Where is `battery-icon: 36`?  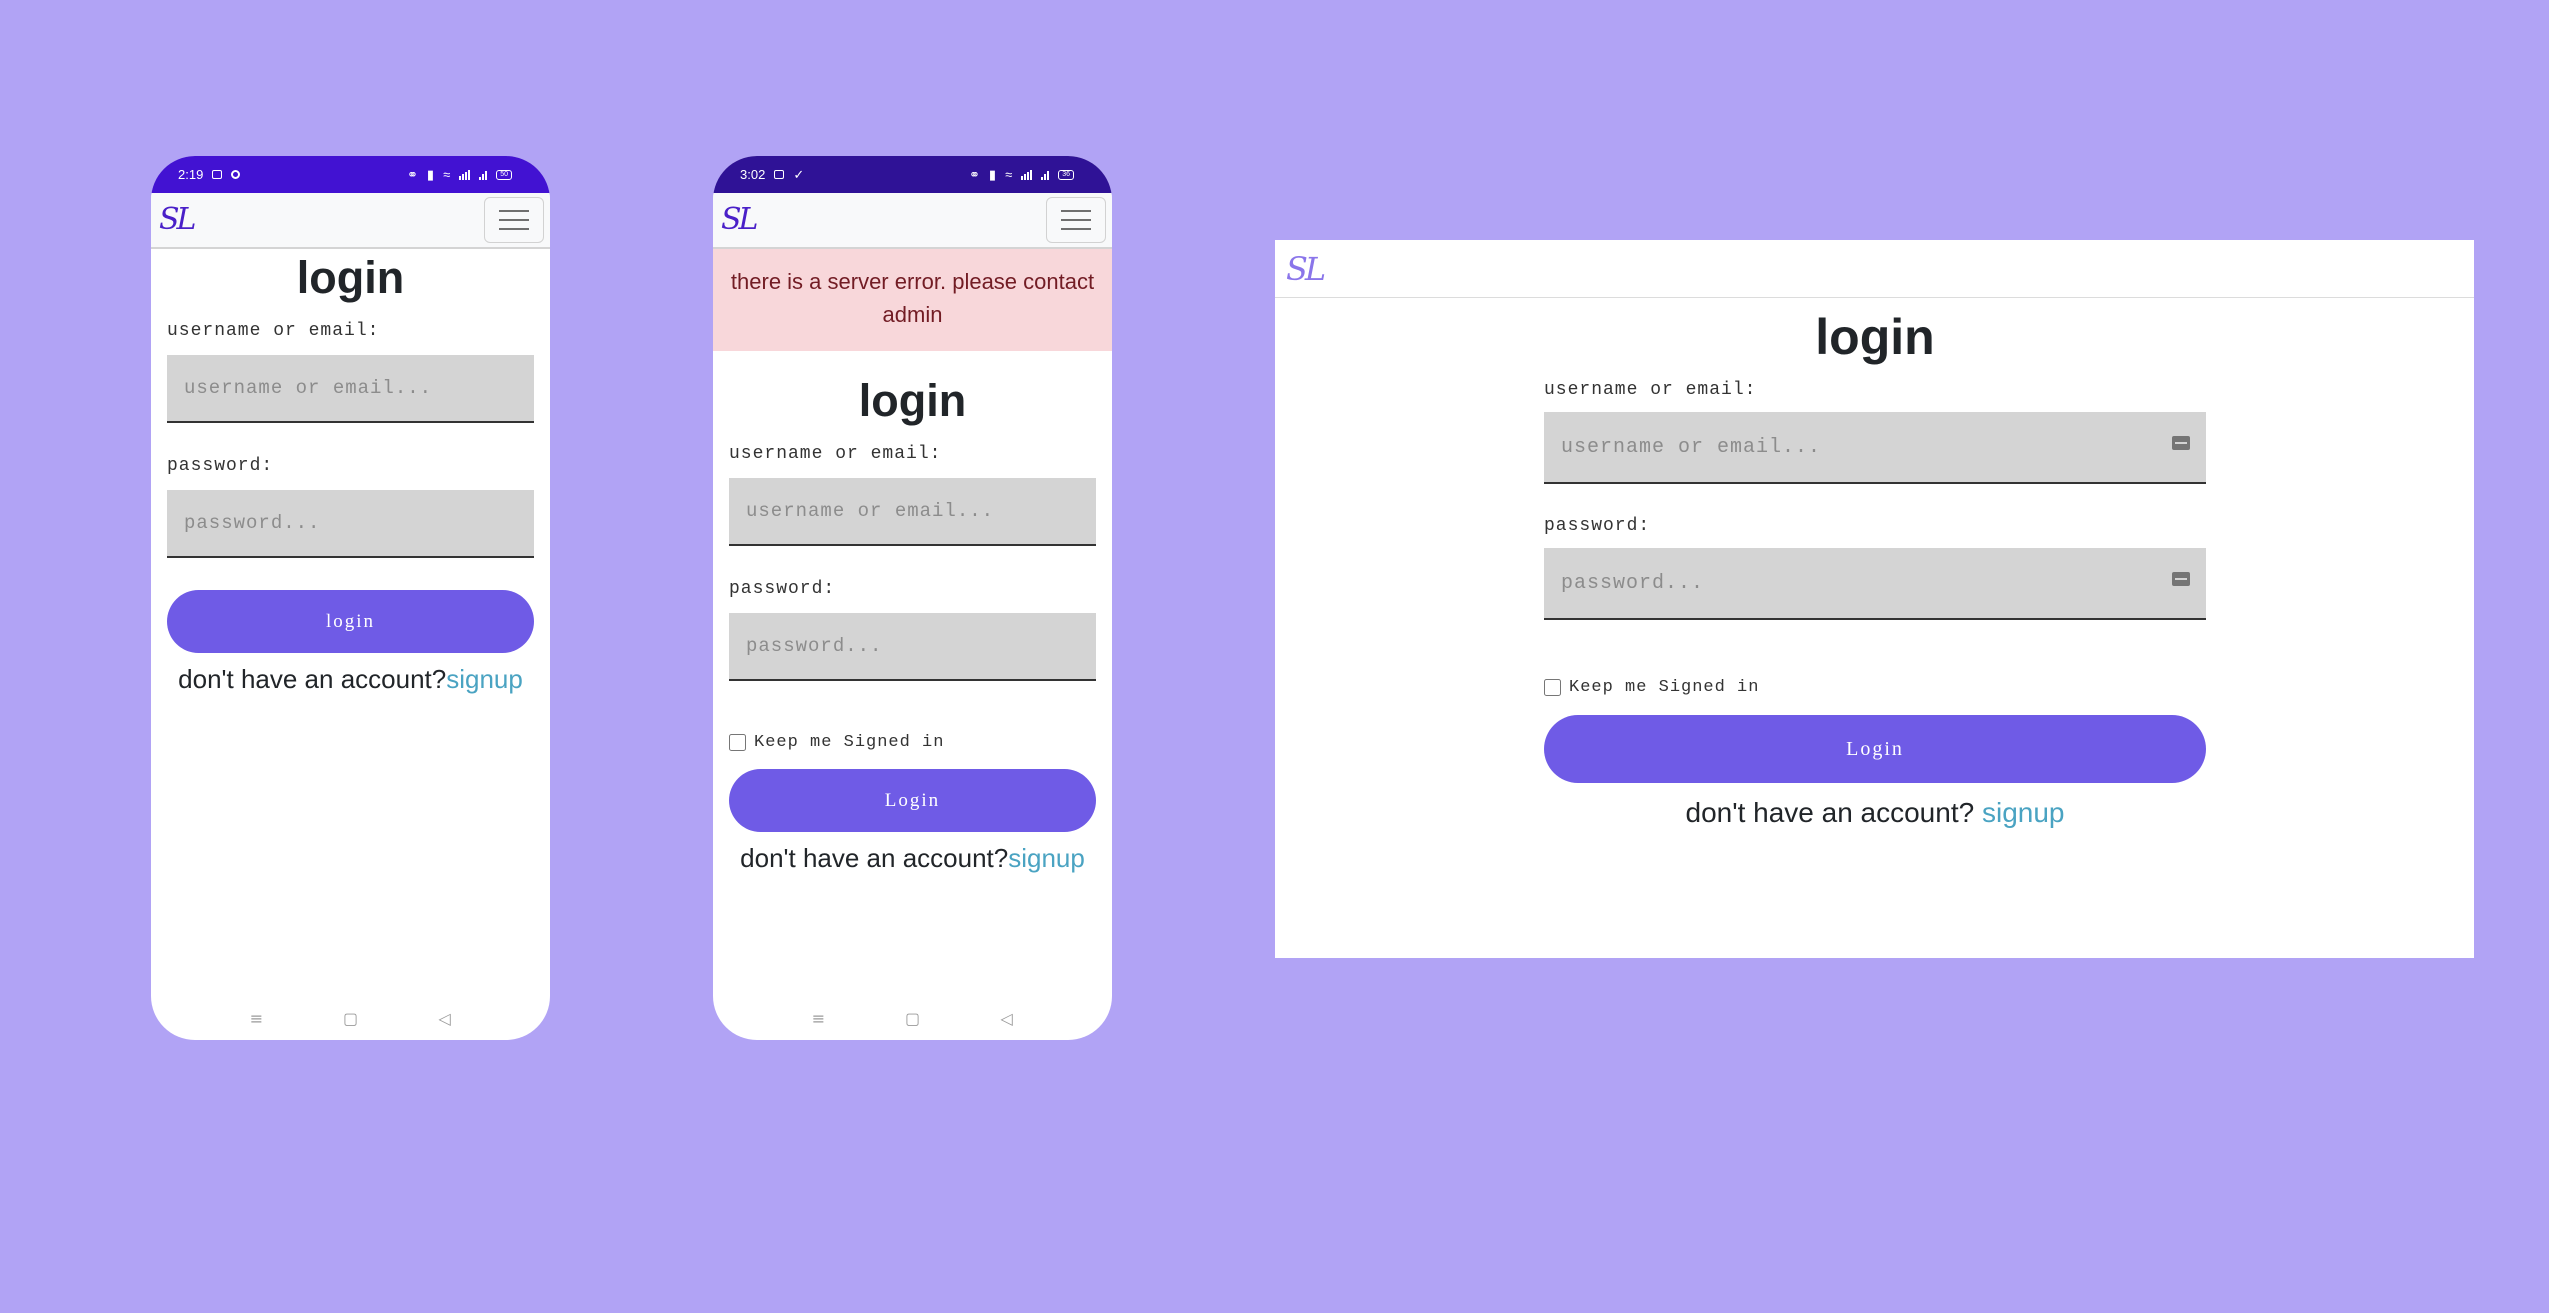 battery-icon: 36 is located at coordinates (1066, 174).